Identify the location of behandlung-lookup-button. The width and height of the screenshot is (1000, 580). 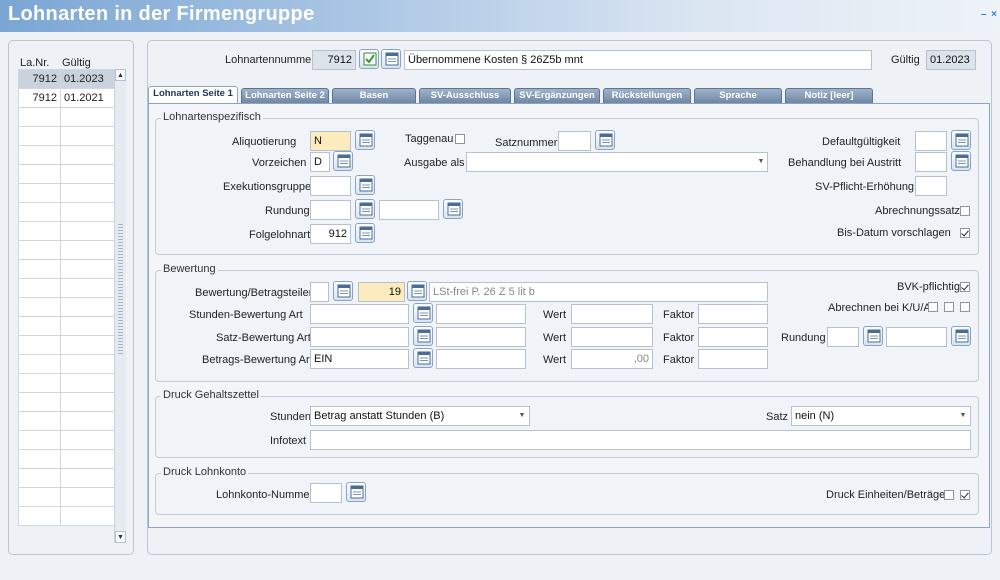
(961, 161).